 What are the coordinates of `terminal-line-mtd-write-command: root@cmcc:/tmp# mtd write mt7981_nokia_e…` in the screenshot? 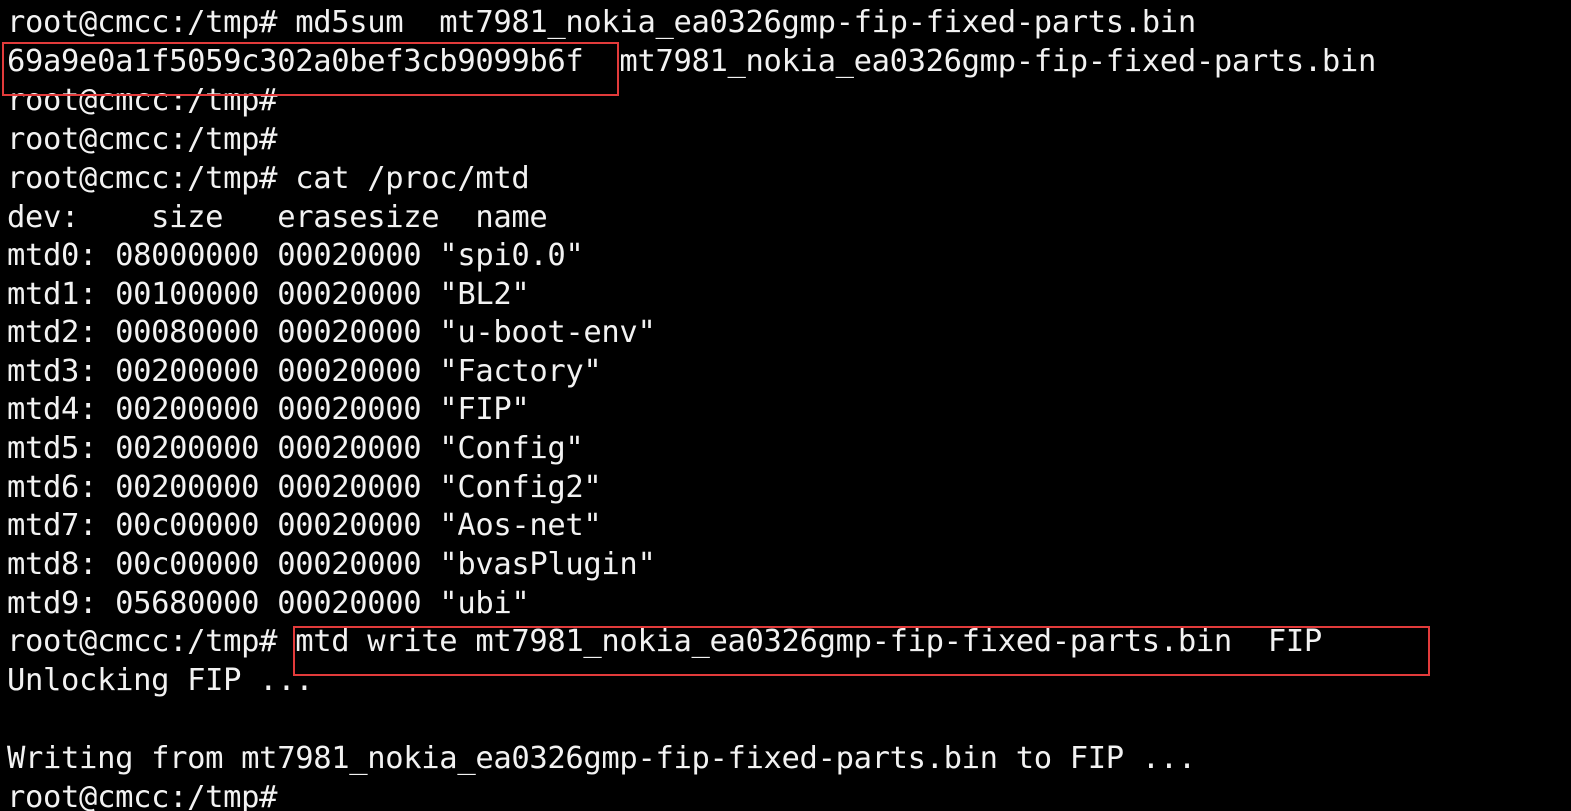 It's located at (664, 641).